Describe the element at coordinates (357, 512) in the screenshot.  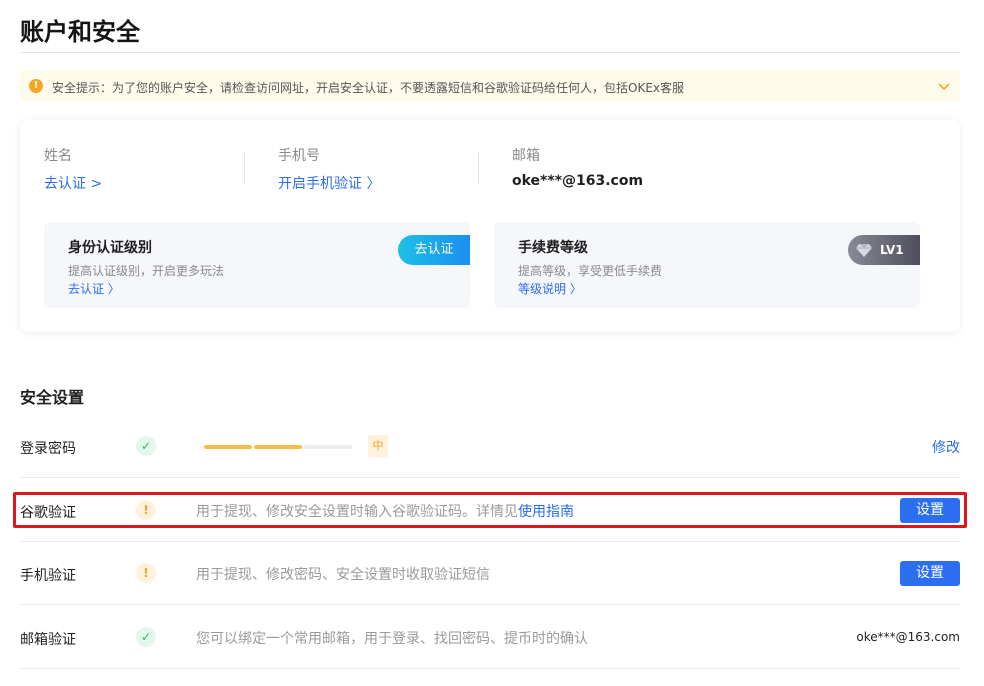
I see `google-desc-text: 用于提现、修改安全设置时输入谷歌验证码。详情见` at that location.